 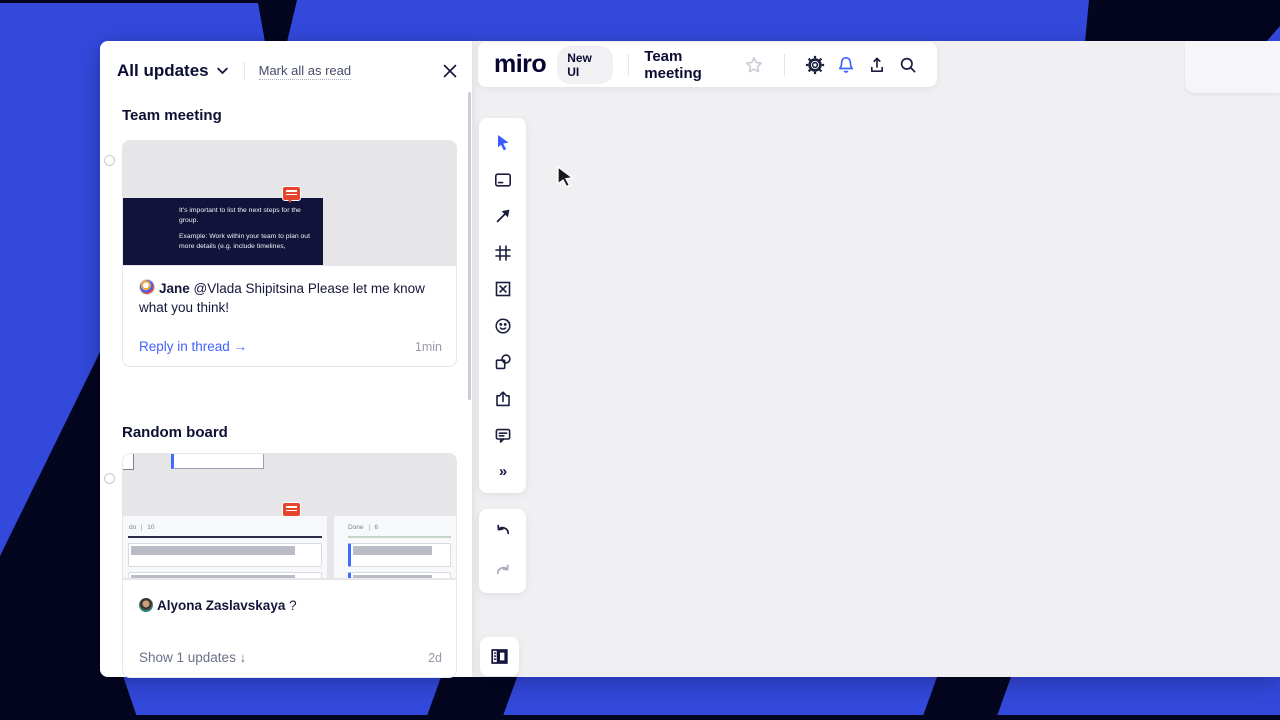 I want to click on redo-icon, so click(x=503, y=571).